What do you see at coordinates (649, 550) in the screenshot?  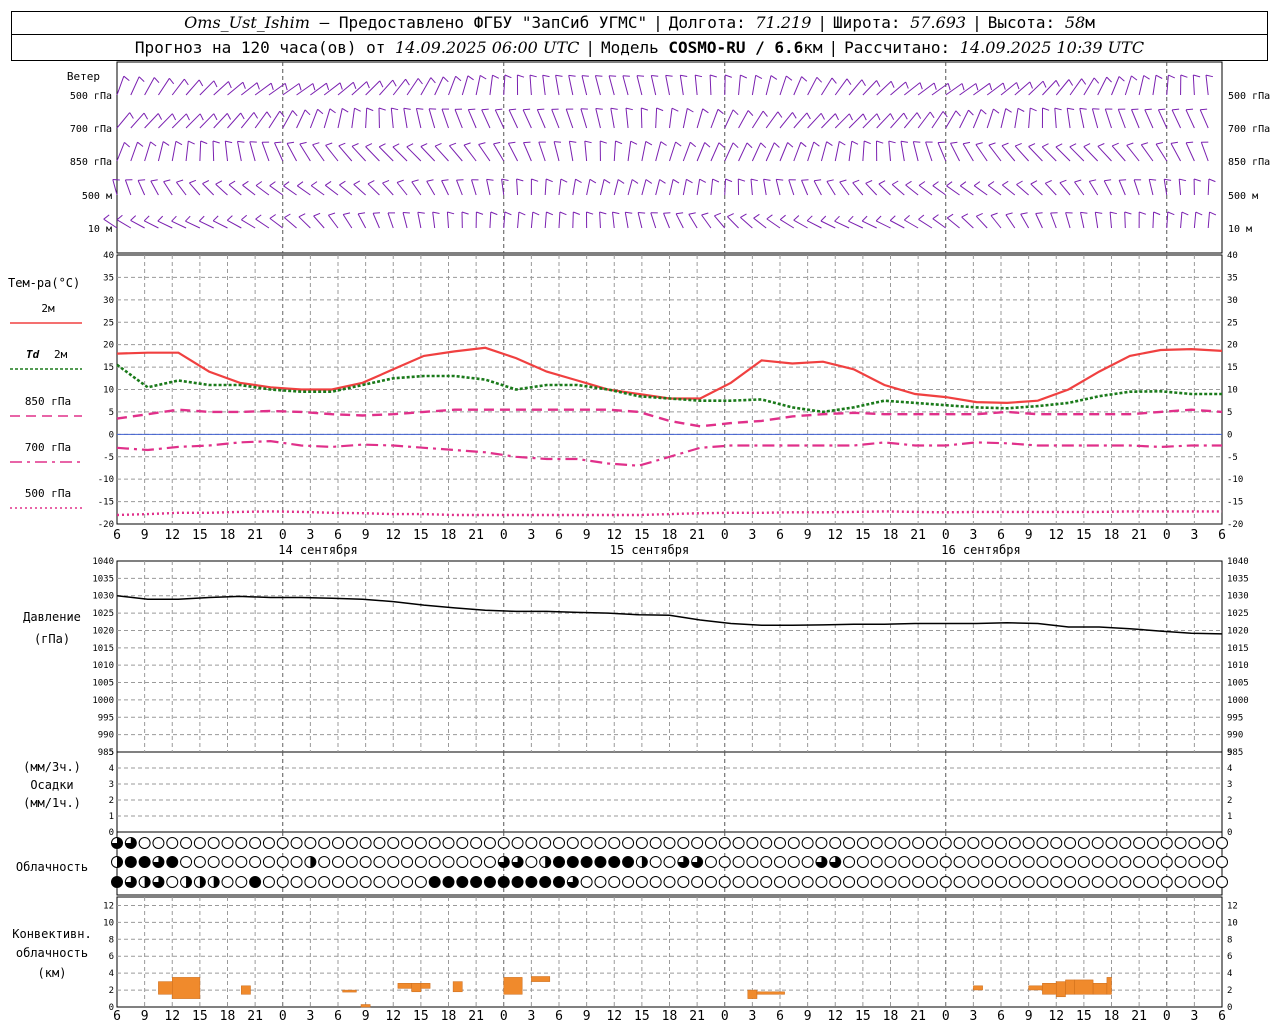 I see `date-label: 15 сентября` at bounding box center [649, 550].